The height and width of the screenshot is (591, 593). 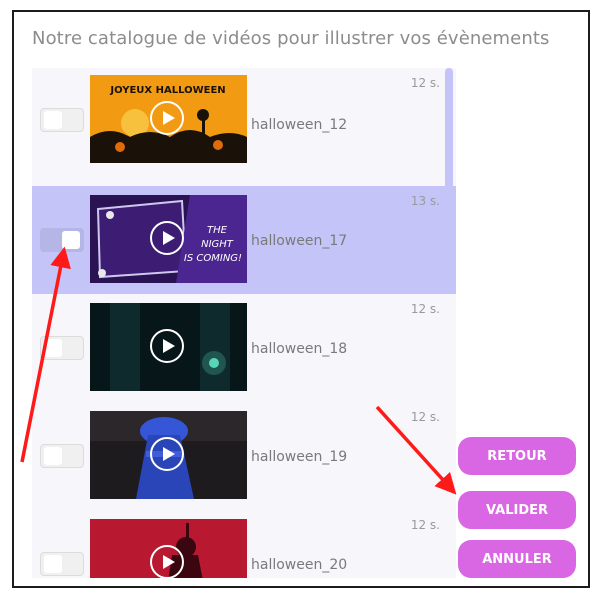 What do you see at coordinates (45, 354) in the screenshot?
I see `arrow-to-toggle` at bounding box center [45, 354].